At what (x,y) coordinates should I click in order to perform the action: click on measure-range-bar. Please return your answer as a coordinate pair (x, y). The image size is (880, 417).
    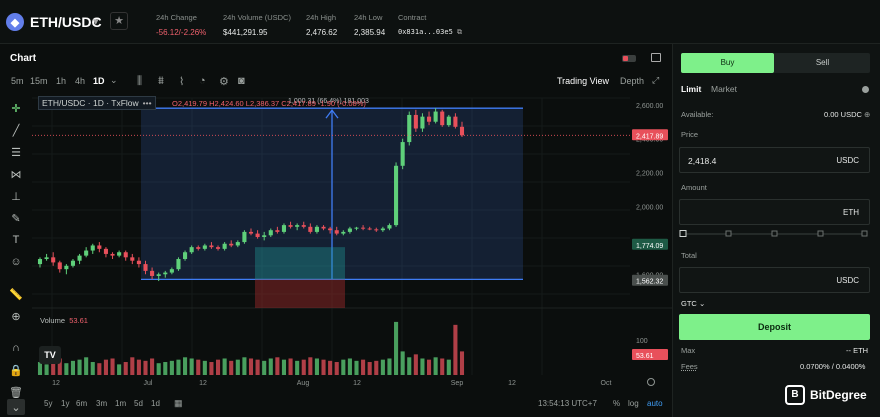
    Looking at the image, I should click on (300, 293).